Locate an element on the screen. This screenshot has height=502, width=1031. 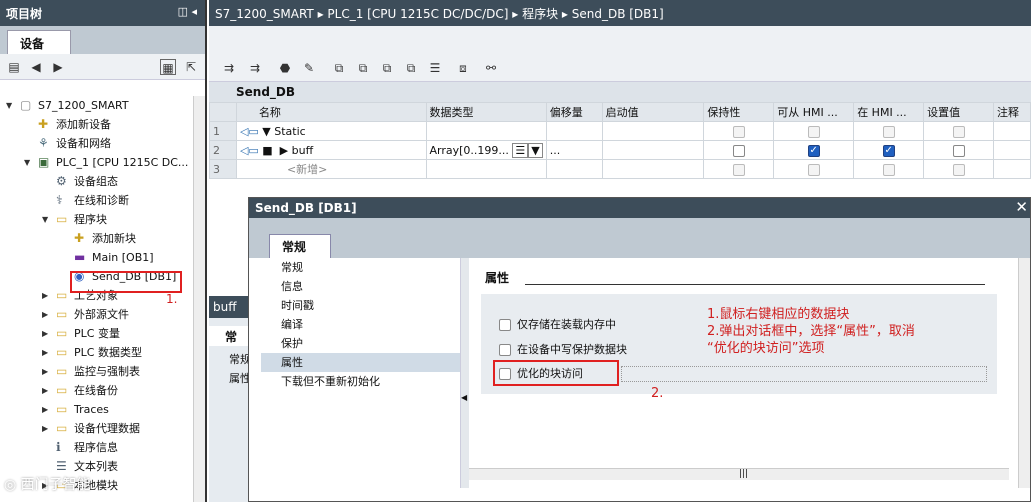
toolbar-icon-11: ⚯ is located at coordinates (491, 68).